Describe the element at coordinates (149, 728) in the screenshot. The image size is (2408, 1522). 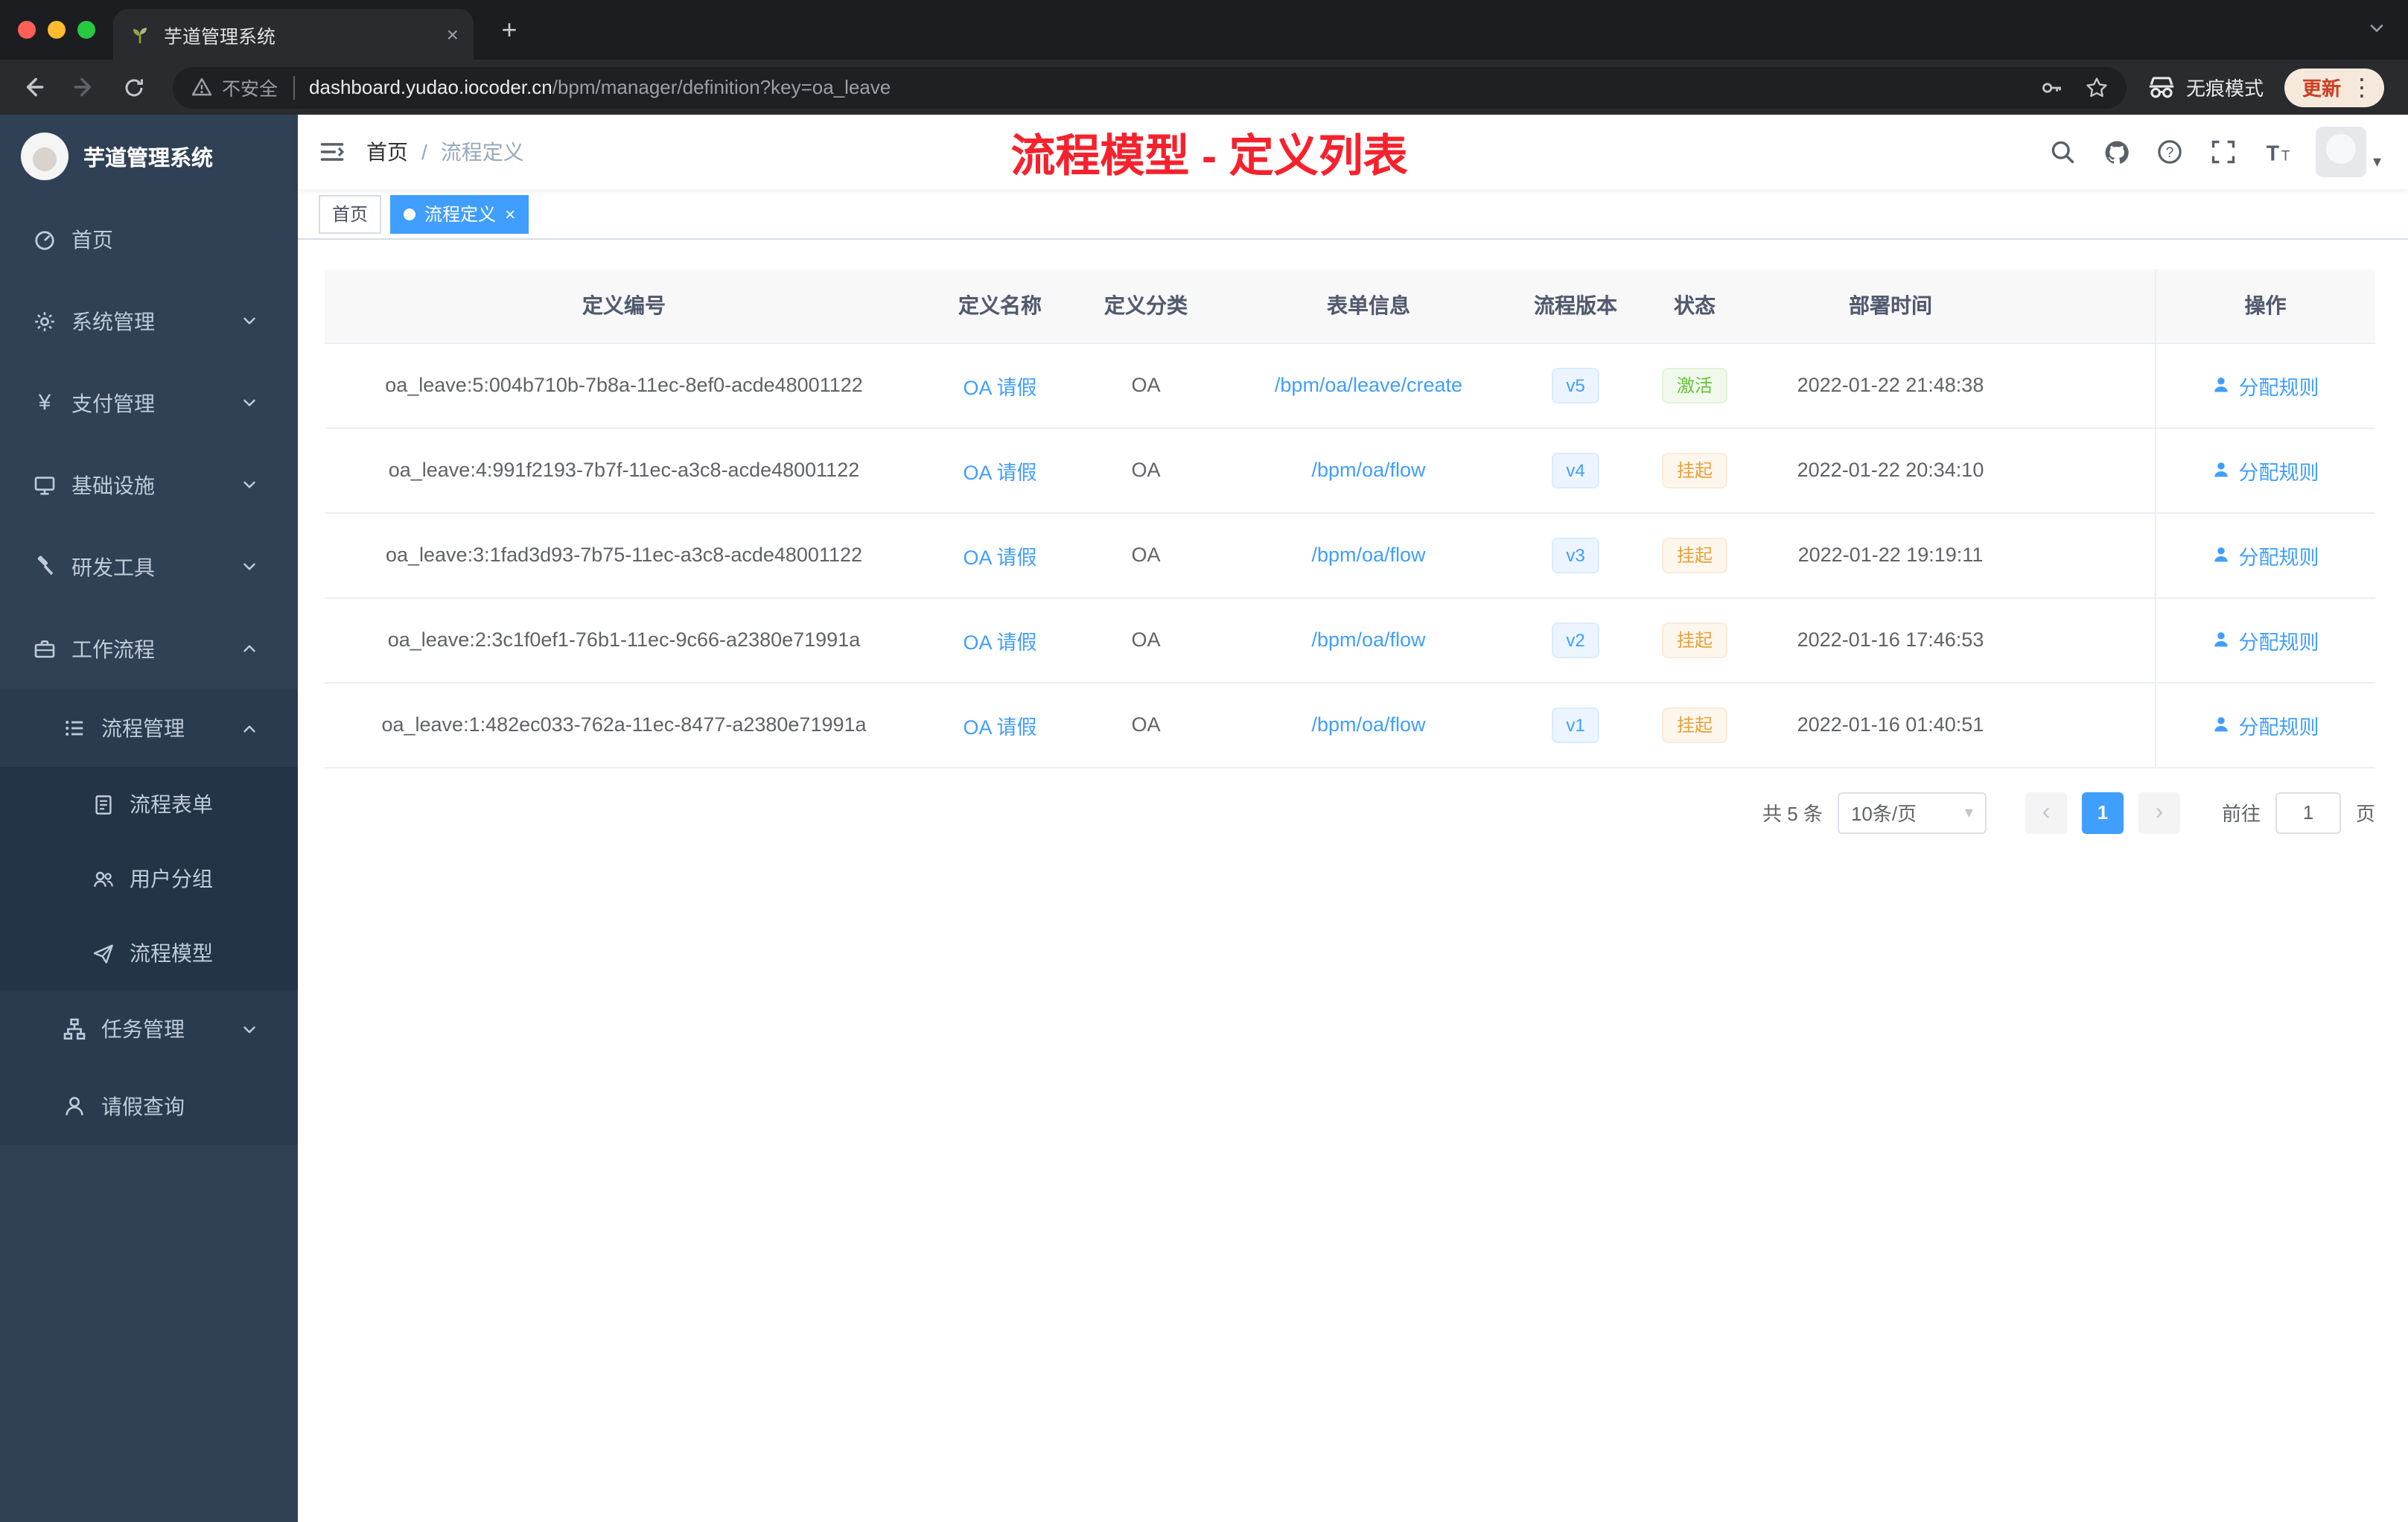
I see `sidebar-item-process-management: 流程管理` at that location.